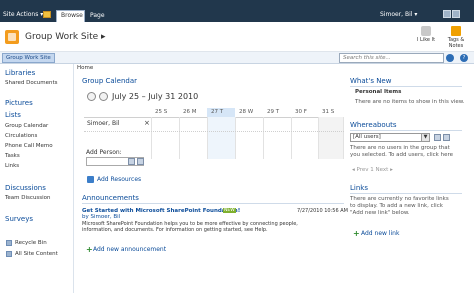  Describe the element at coordinates (165, 112) in the screenshot. I see `day-header: 25 S` at that location.